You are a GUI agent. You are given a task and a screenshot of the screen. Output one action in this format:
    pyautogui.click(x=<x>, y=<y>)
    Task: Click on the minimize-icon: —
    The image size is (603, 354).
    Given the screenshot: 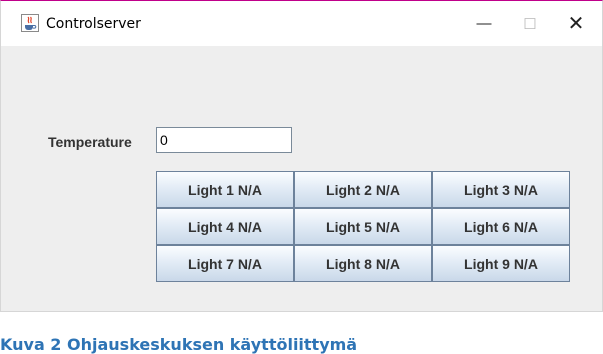 What is the action you would take?
    pyautogui.click(x=484, y=23)
    